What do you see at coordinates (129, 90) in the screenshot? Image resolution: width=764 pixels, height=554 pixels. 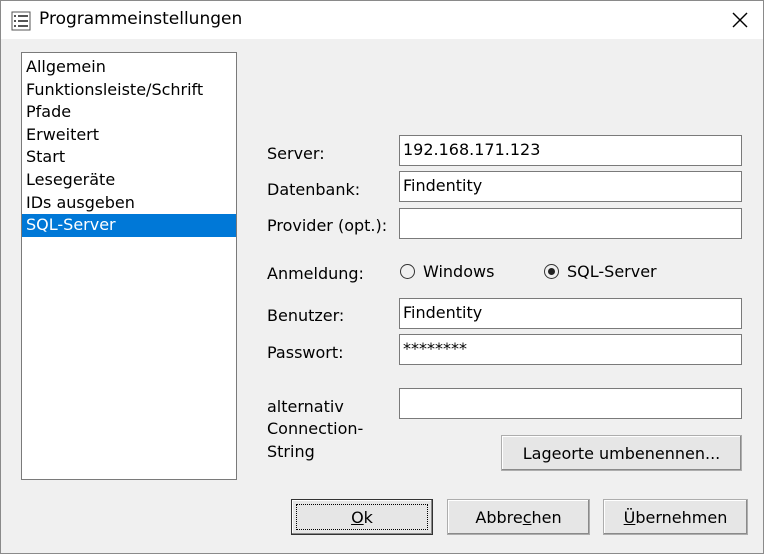 I see `nav-item-funktionsleiste-schrift: Funktionsleiste/Schrift` at bounding box center [129, 90].